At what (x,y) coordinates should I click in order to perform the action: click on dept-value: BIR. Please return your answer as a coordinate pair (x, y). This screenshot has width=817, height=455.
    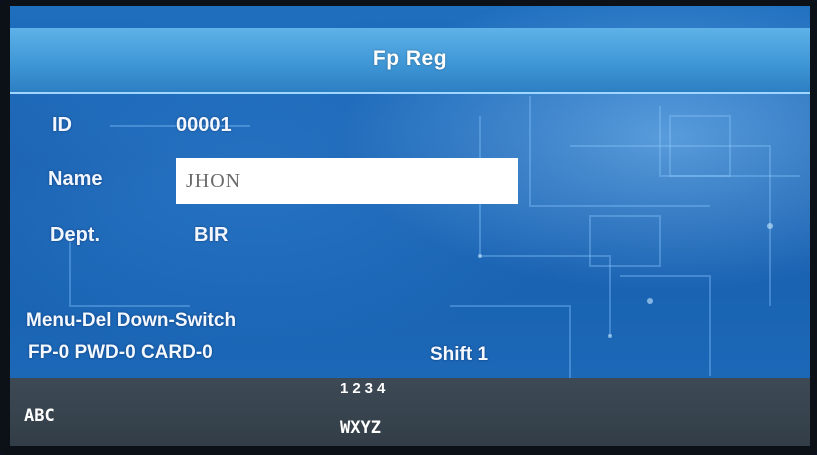
    Looking at the image, I should click on (211, 235).